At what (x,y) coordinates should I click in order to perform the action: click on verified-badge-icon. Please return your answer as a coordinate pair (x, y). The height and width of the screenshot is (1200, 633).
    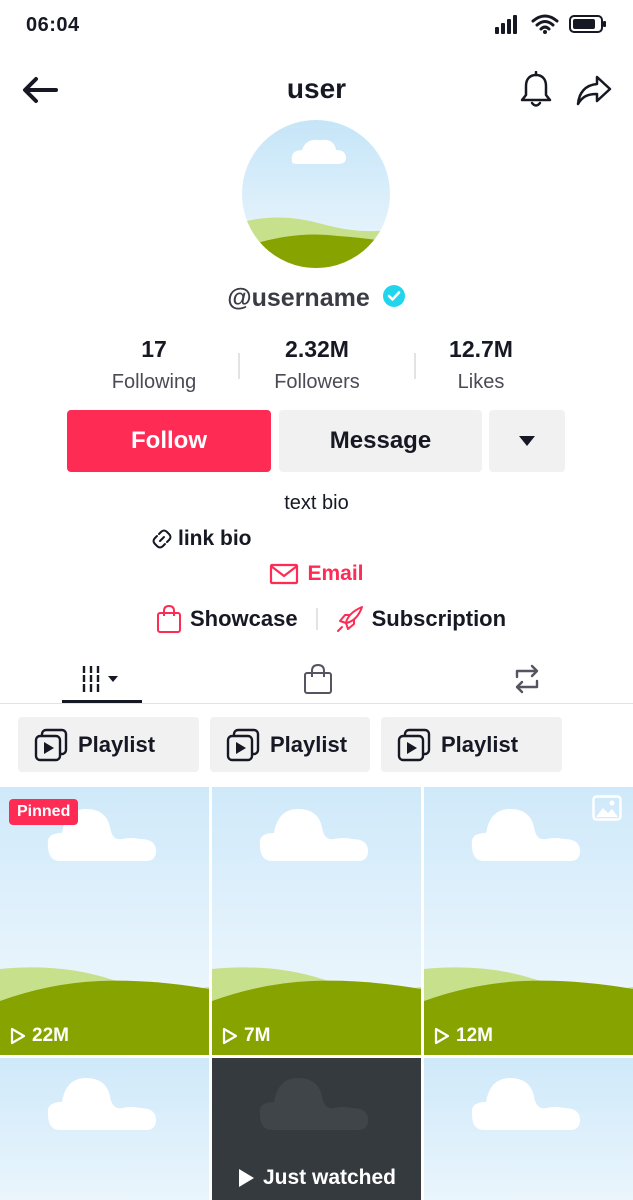
    Looking at the image, I should click on (394, 298).